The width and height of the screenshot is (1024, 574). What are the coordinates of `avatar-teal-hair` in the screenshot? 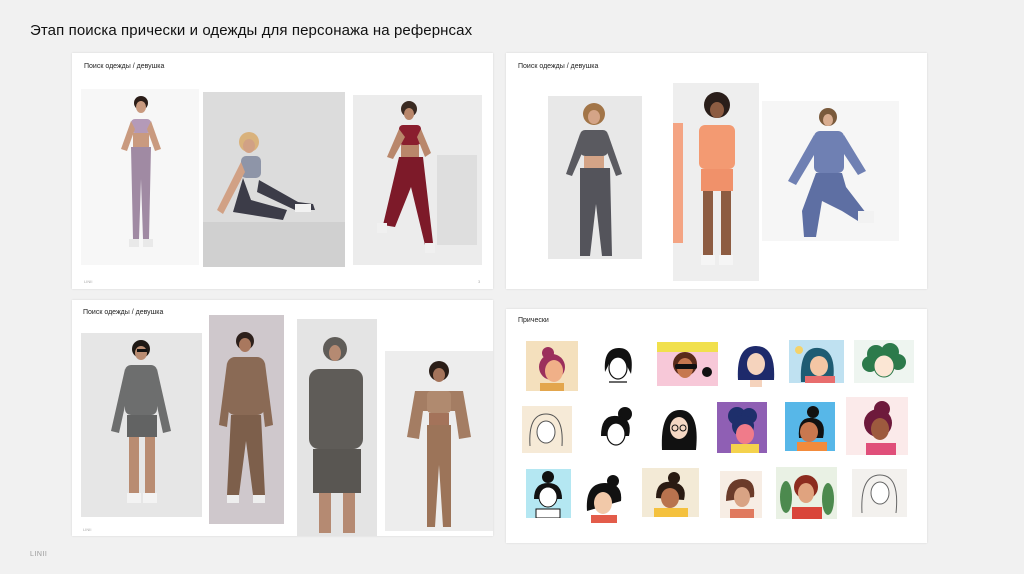 It's located at (816, 361).